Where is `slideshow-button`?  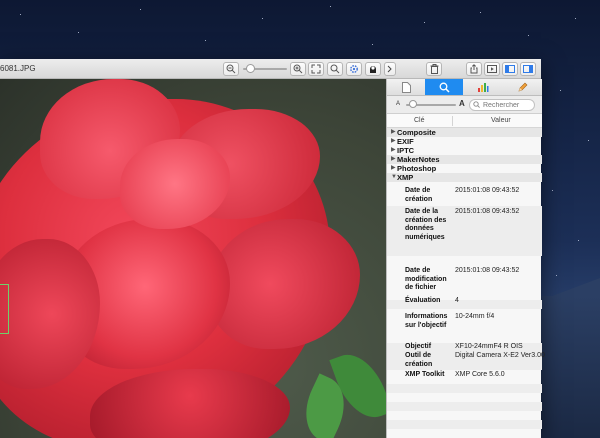
slideshow-button is located at coordinates (492, 69).